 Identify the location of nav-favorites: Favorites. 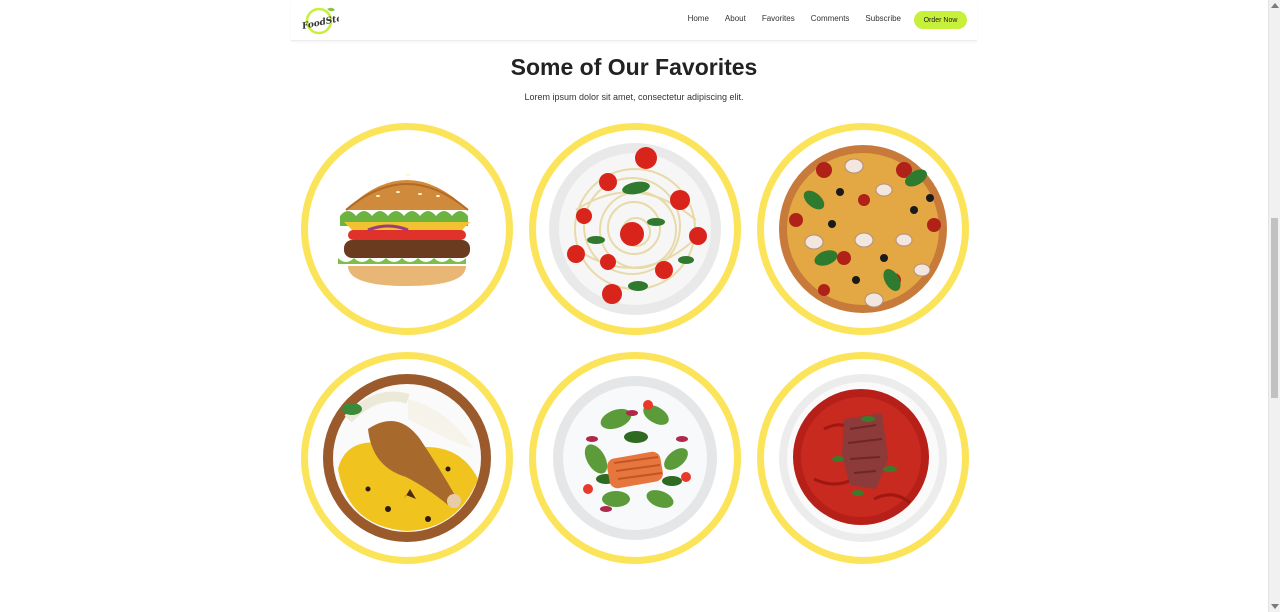
(778, 19).